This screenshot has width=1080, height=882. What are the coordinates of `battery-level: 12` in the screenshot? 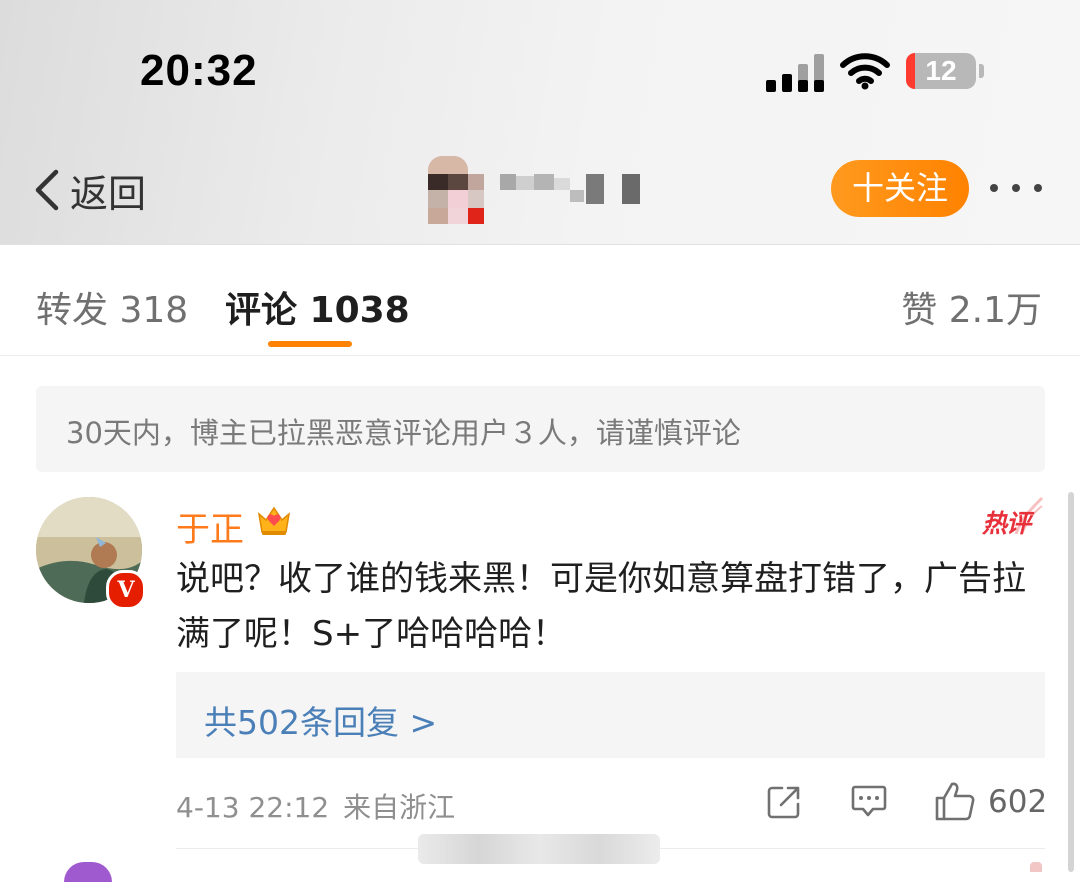 It's located at (941, 70).